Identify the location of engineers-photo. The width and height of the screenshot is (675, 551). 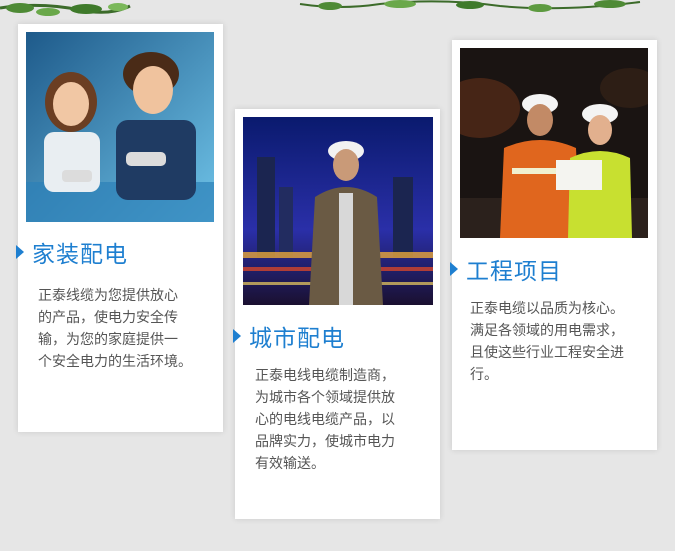
(554, 143).